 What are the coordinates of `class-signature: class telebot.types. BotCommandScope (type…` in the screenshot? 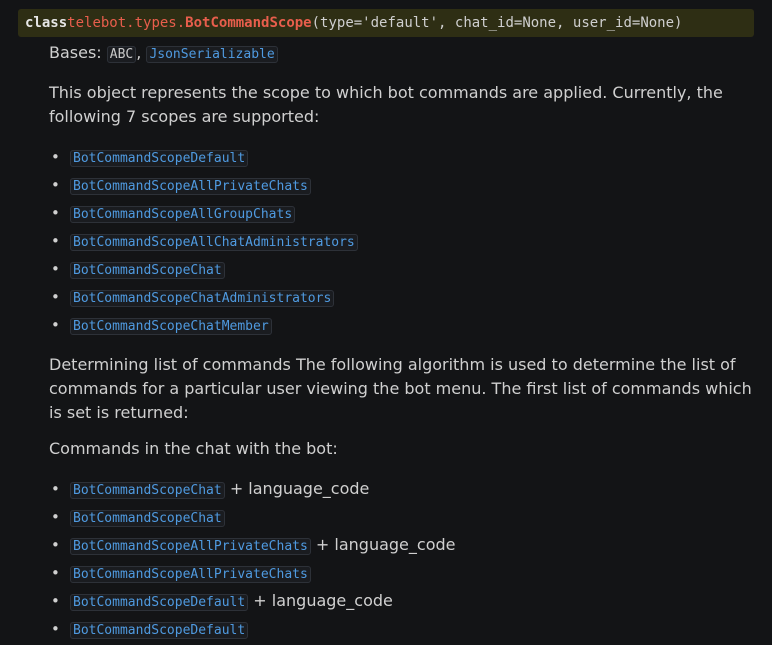 It's located at (386, 23).